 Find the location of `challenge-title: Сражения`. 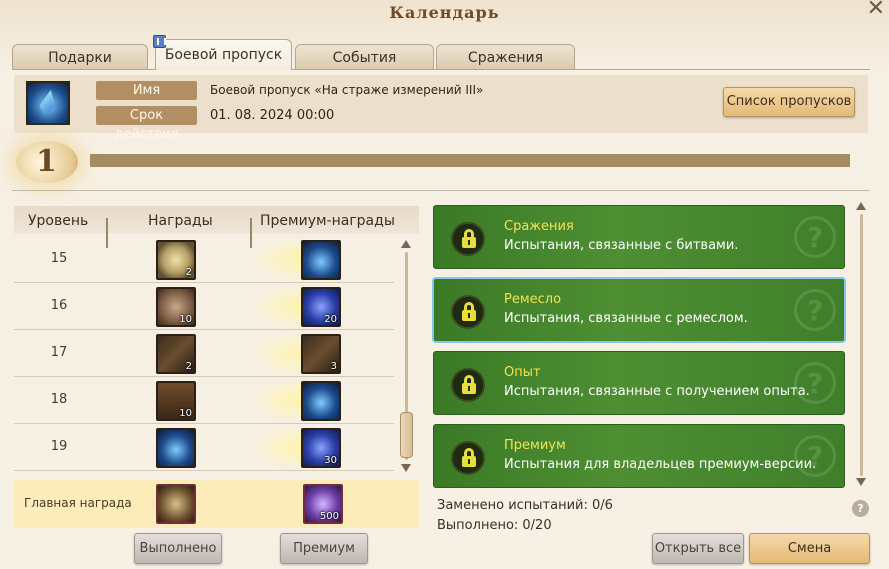

challenge-title: Сражения is located at coordinates (539, 226).